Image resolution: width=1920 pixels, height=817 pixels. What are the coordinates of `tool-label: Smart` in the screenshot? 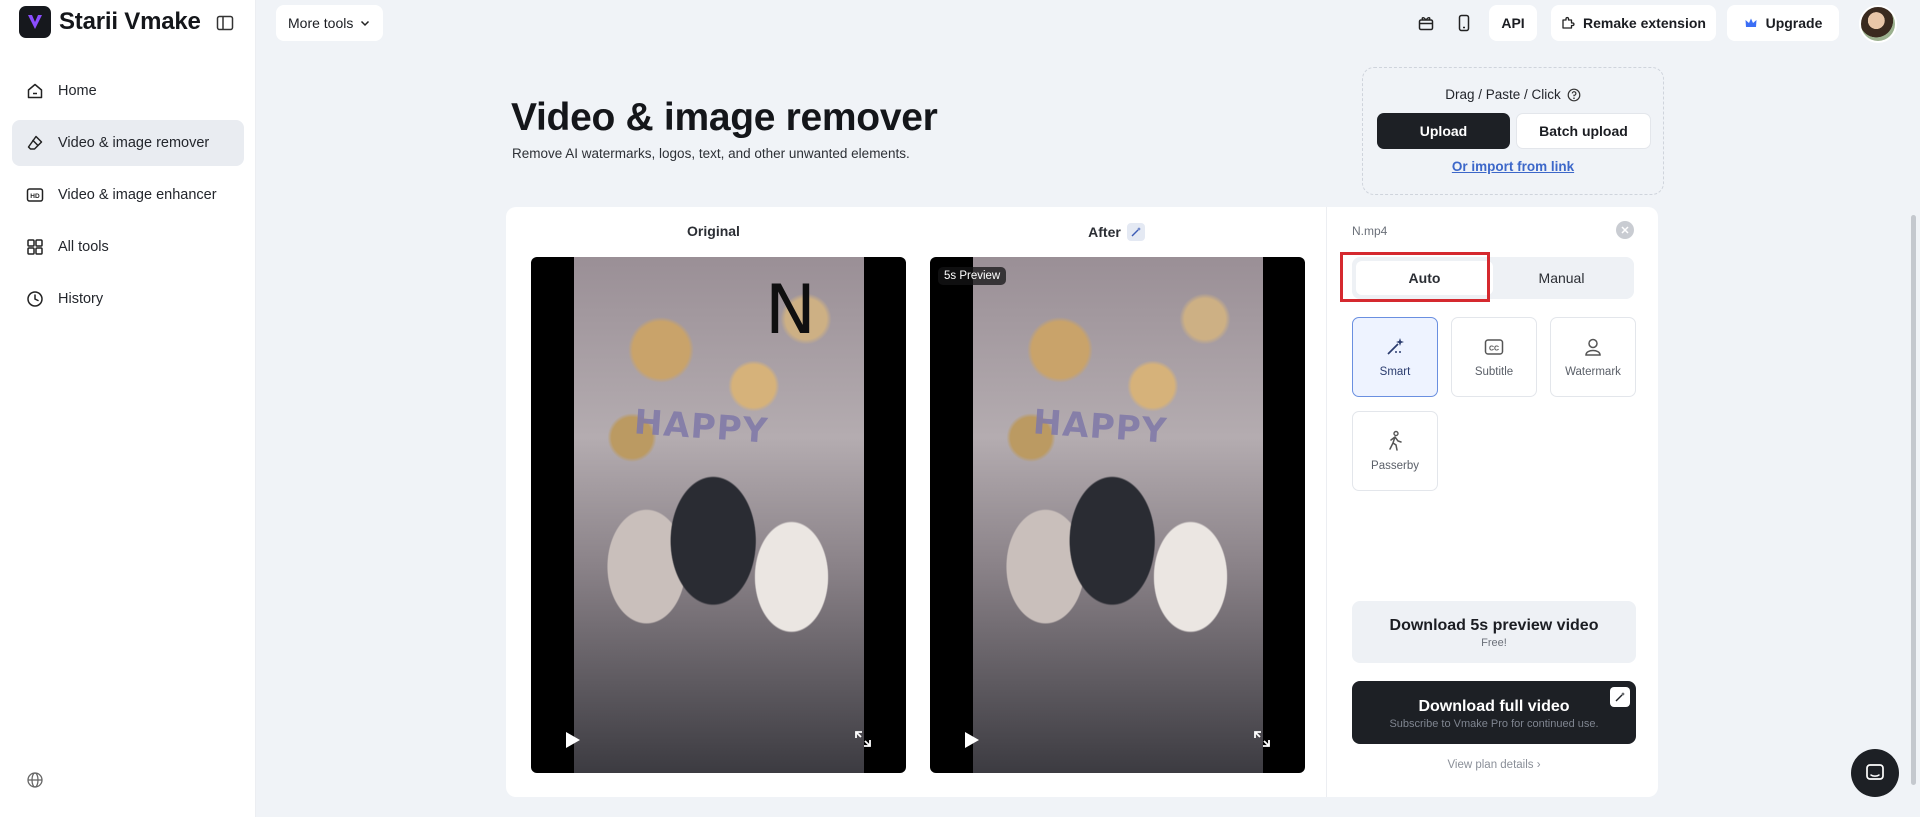 It's located at (1395, 372).